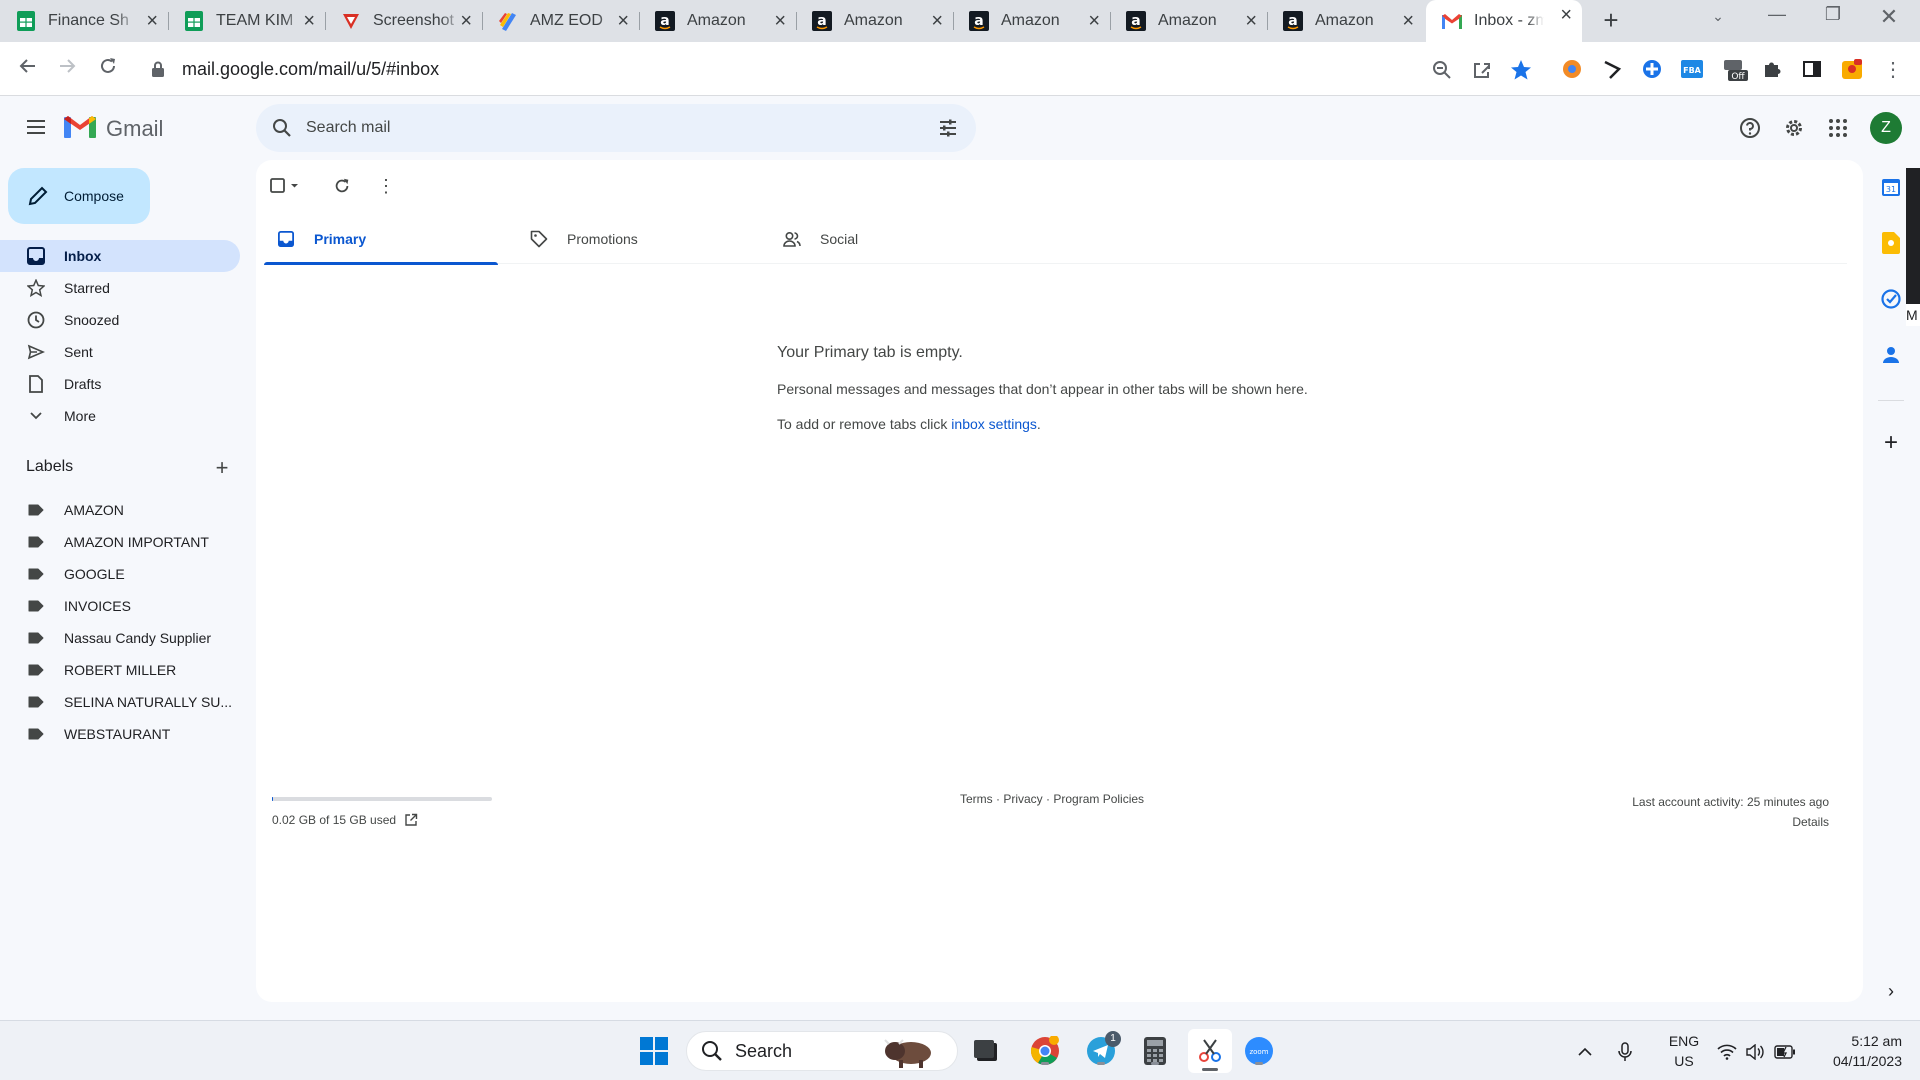  What do you see at coordinates (1442, 70) in the screenshot?
I see `zoom-out-icon` at bounding box center [1442, 70].